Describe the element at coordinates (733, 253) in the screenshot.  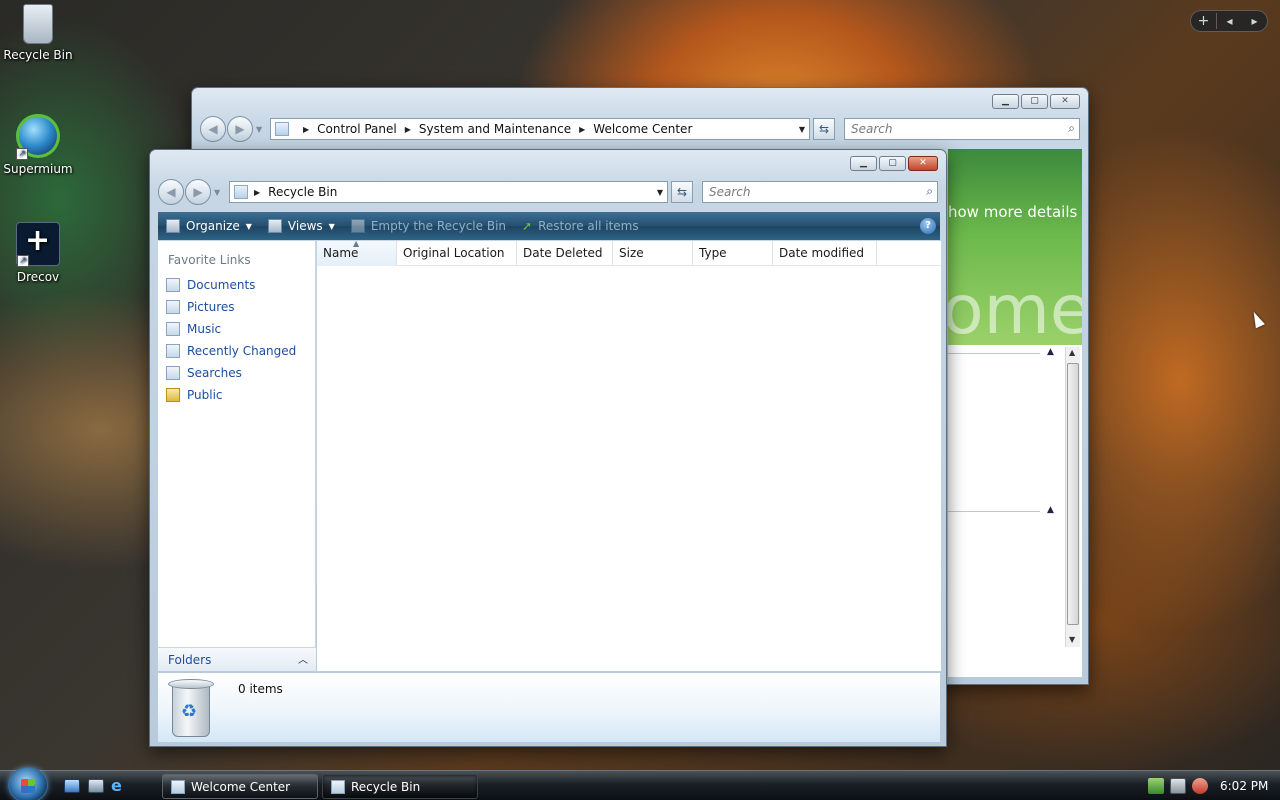
I see `column-header-type: Type` at that location.